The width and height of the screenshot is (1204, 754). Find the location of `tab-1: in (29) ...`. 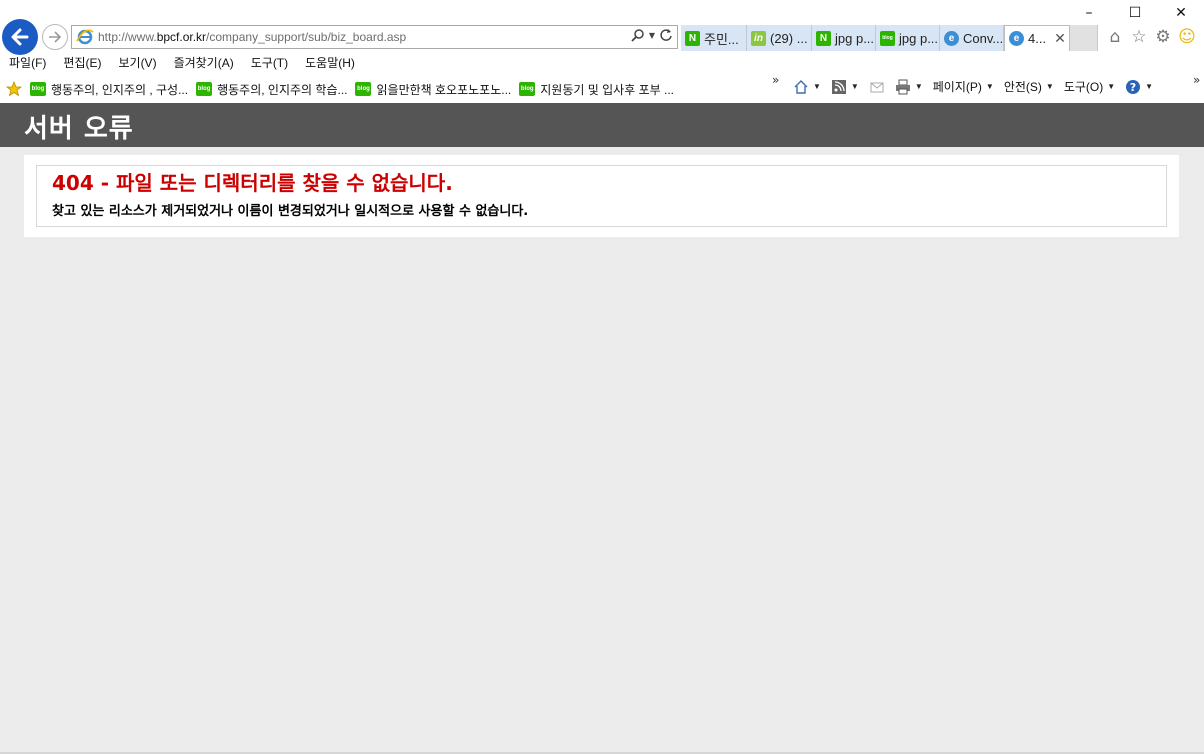

tab-1: in (29) ... is located at coordinates (779, 38).